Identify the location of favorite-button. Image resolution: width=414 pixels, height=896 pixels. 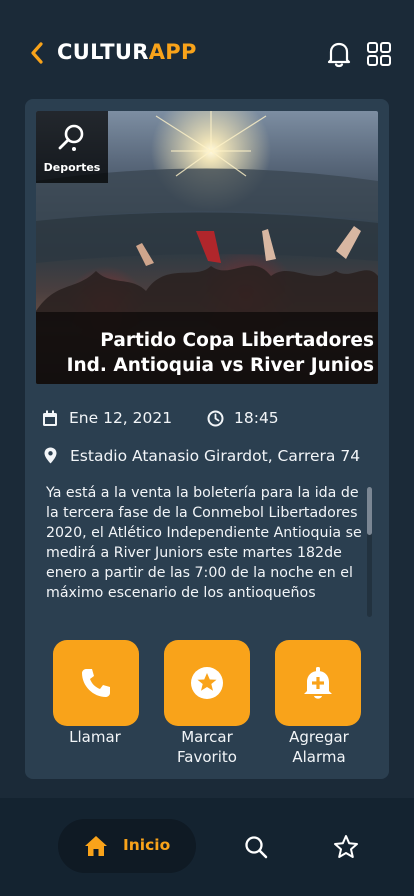
(207, 683).